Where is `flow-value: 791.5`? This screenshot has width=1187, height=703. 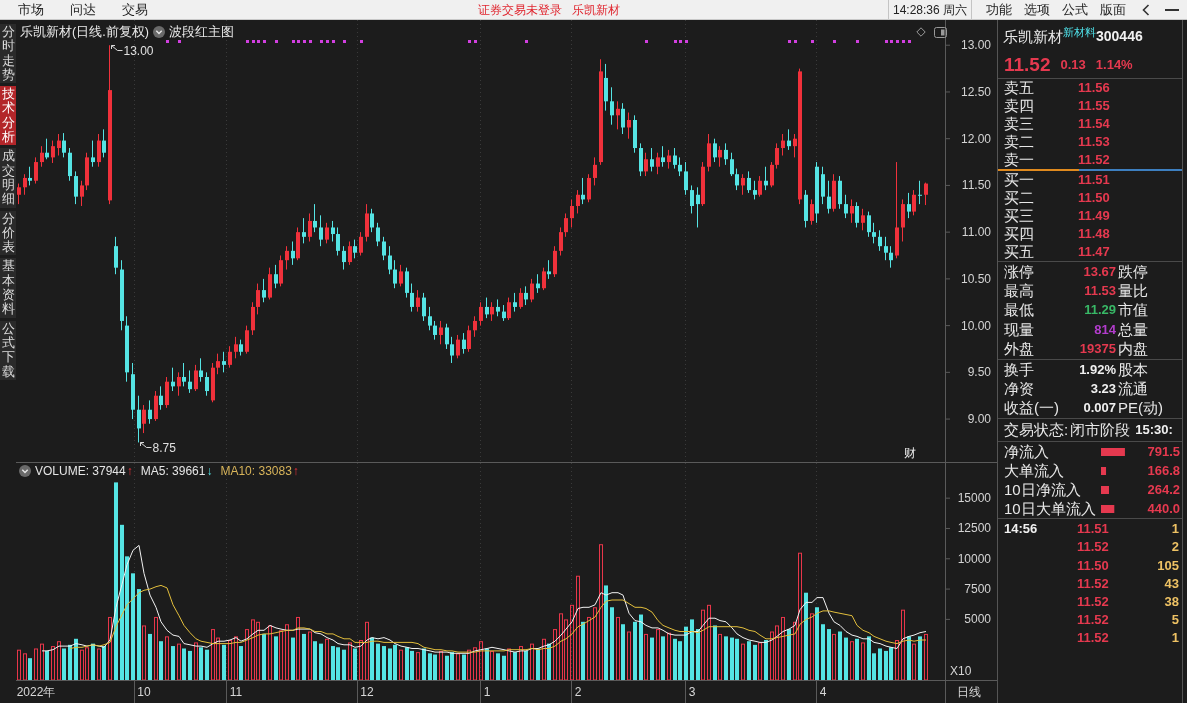 flow-value: 791.5 is located at coordinates (1163, 451).